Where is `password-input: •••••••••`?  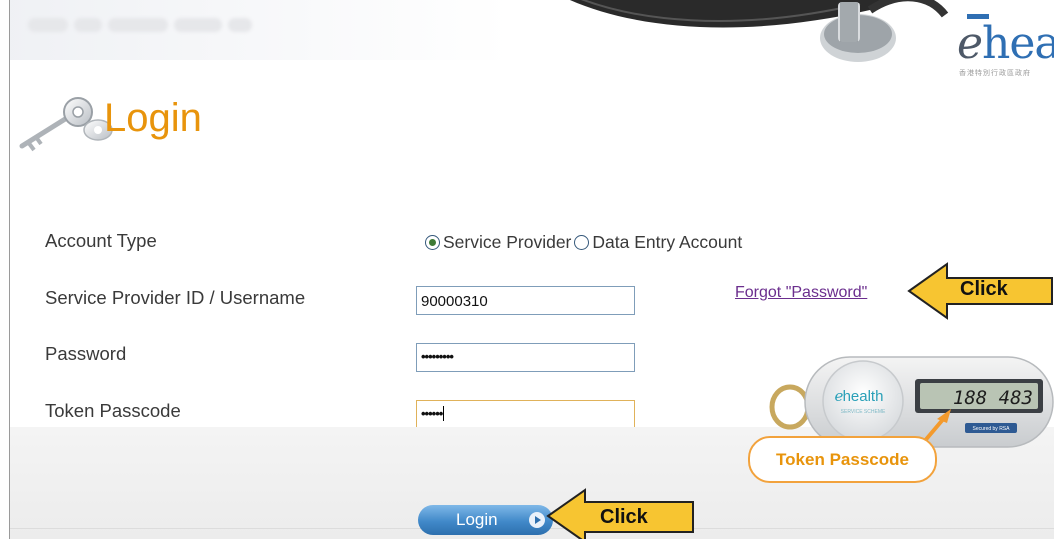
password-input: ••••••••• is located at coordinates (525, 357).